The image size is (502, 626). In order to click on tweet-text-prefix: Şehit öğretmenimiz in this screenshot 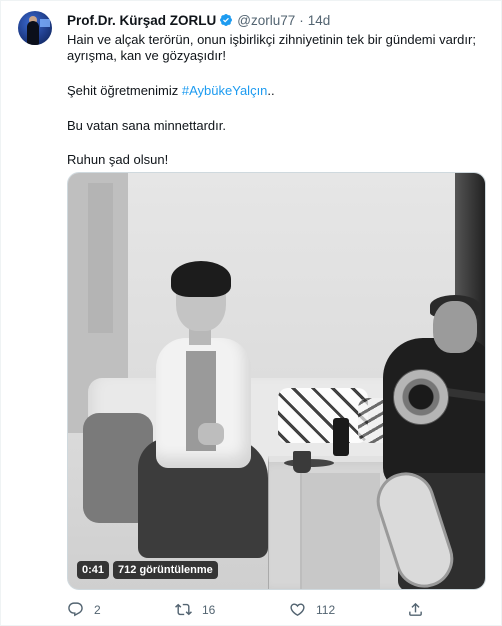, I will do `click(124, 90)`.